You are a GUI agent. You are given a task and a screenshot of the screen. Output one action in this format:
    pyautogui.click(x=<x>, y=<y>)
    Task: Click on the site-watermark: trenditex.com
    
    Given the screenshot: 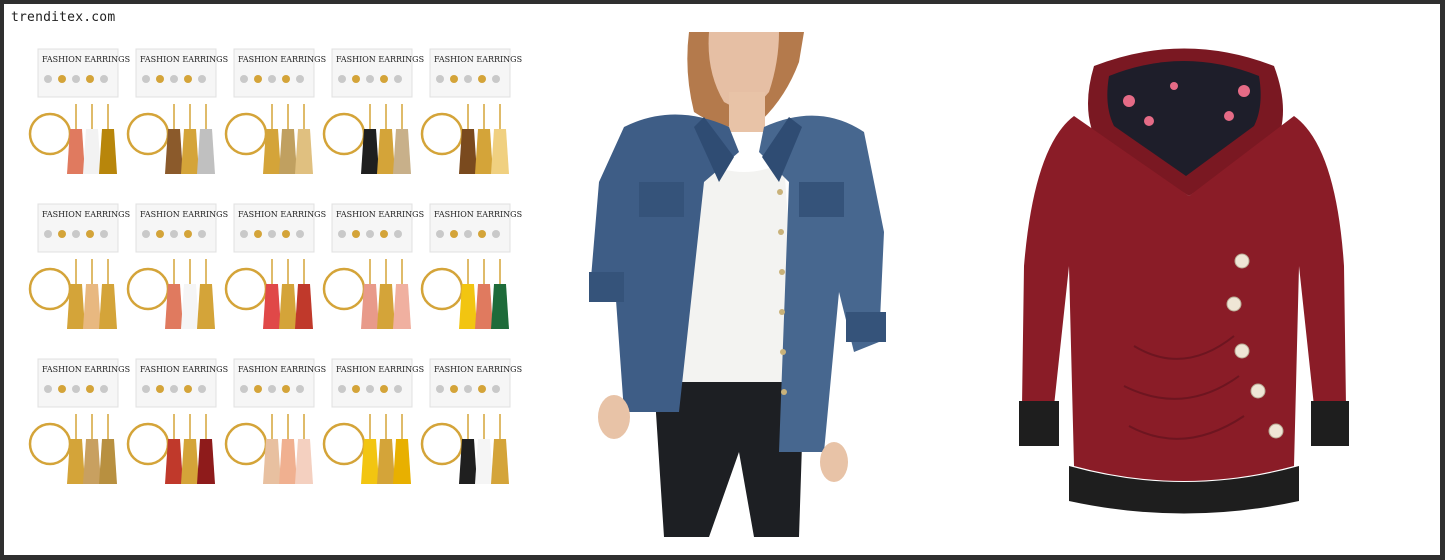 What is the action you would take?
    pyautogui.click(x=63, y=17)
    